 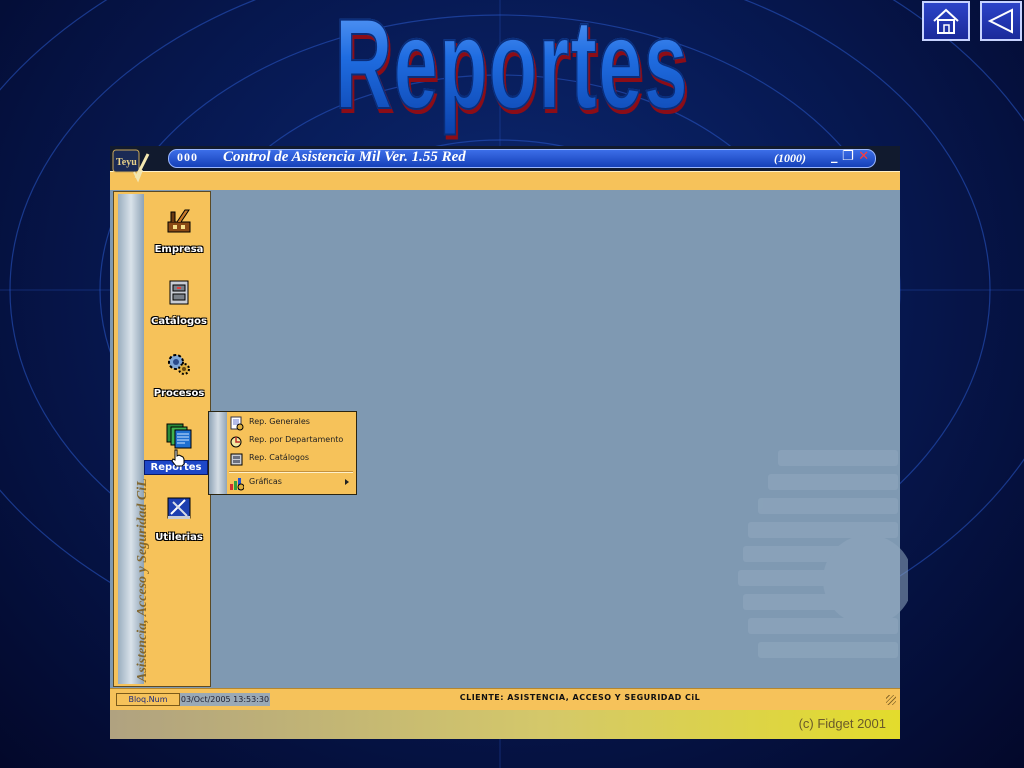 What do you see at coordinates (344, 157) in the screenshot?
I see `window-title: Control de Asistencia Mil Ver. 1.55 Red` at bounding box center [344, 157].